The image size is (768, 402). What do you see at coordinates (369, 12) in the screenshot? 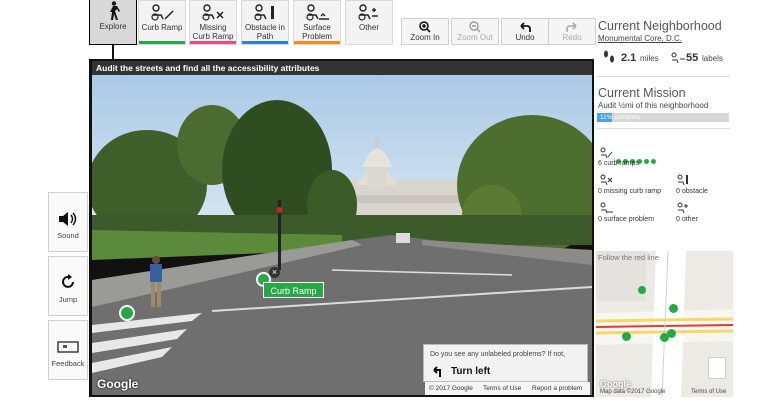
I see `other-icon` at bounding box center [369, 12].